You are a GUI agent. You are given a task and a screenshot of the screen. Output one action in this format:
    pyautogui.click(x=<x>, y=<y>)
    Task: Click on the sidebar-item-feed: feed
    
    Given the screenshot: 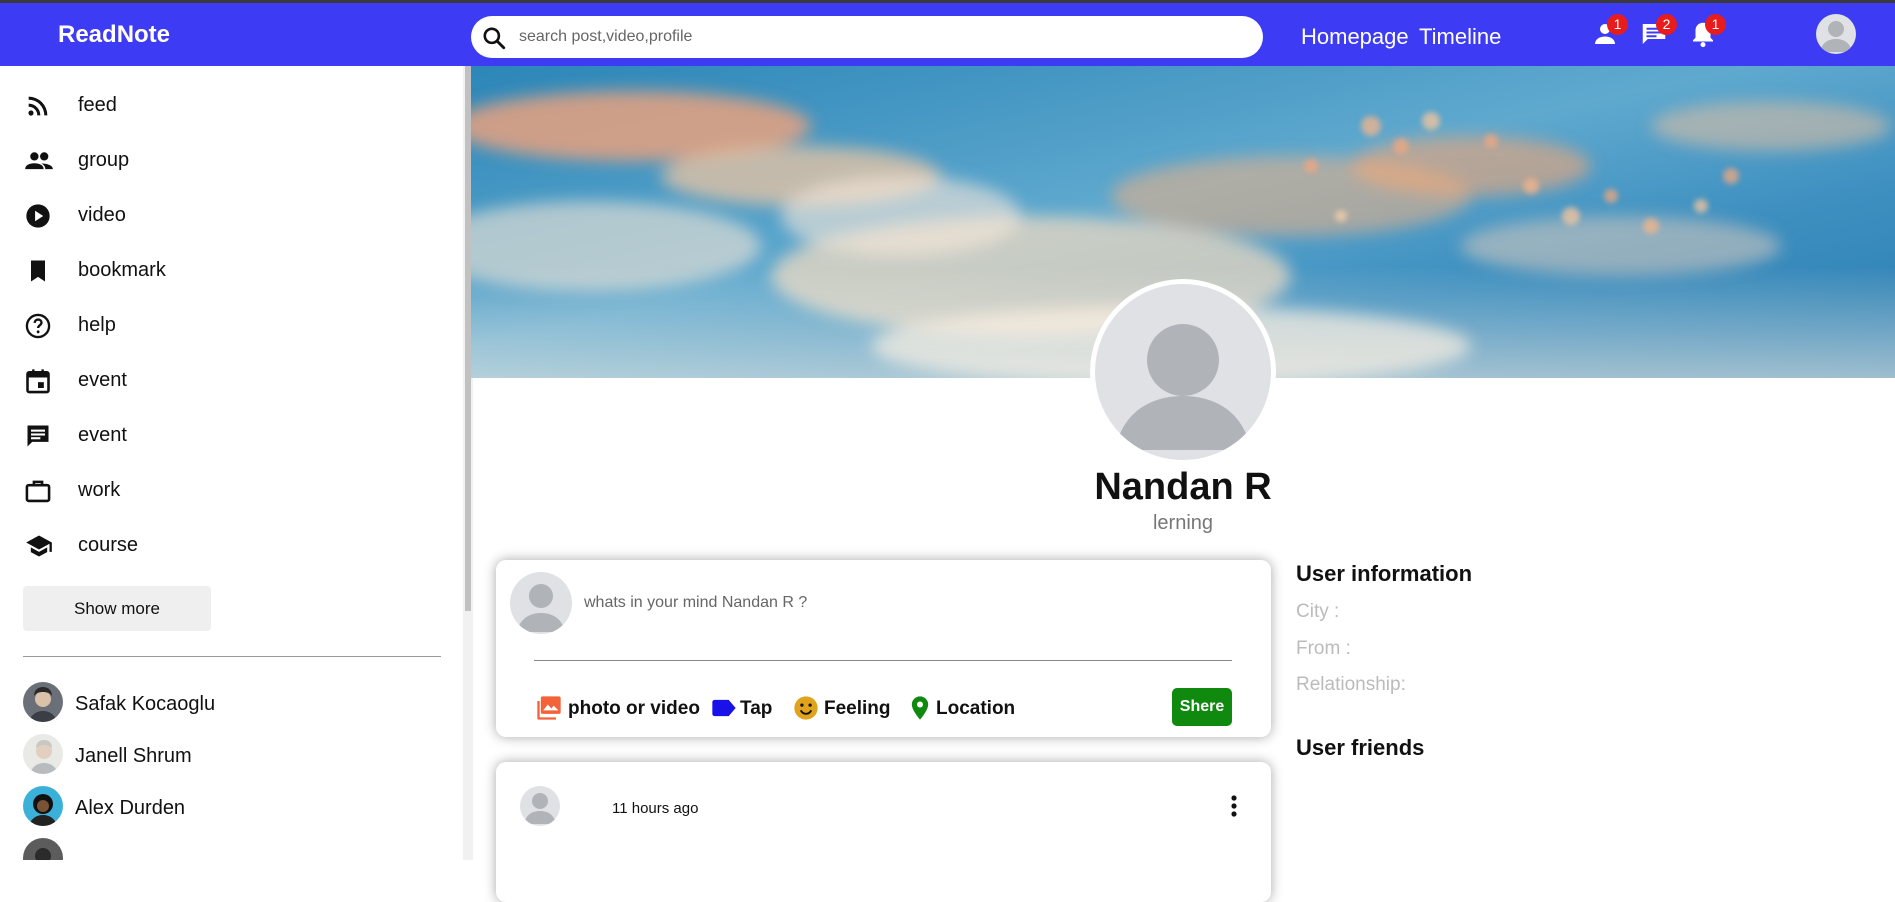 What is the action you would take?
    pyautogui.click(x=232, y=106)
    